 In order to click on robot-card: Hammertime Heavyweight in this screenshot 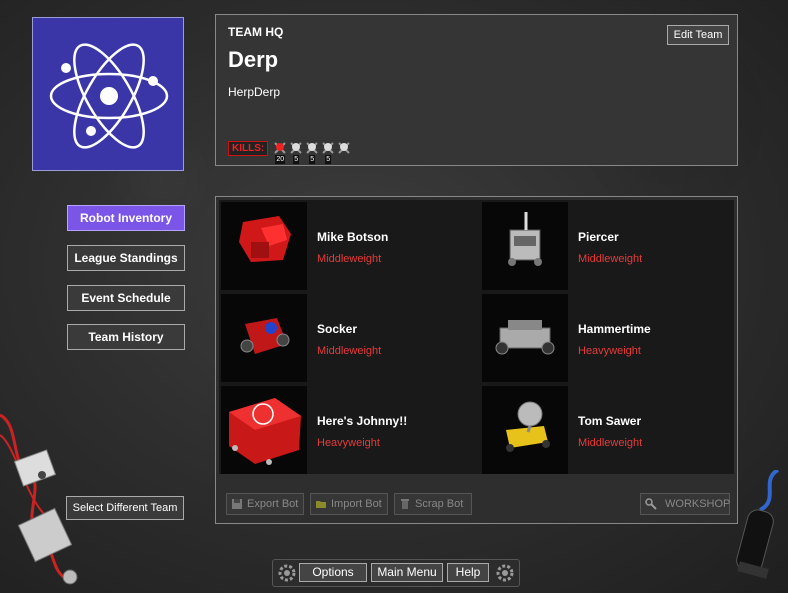, I will do `click(609, 338)`.